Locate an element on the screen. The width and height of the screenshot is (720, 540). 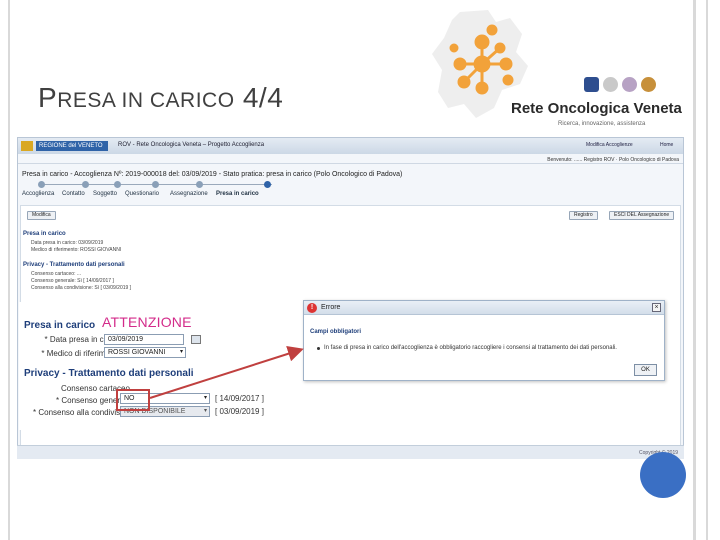
error-icon: ! is located at coordinates (312, 308).